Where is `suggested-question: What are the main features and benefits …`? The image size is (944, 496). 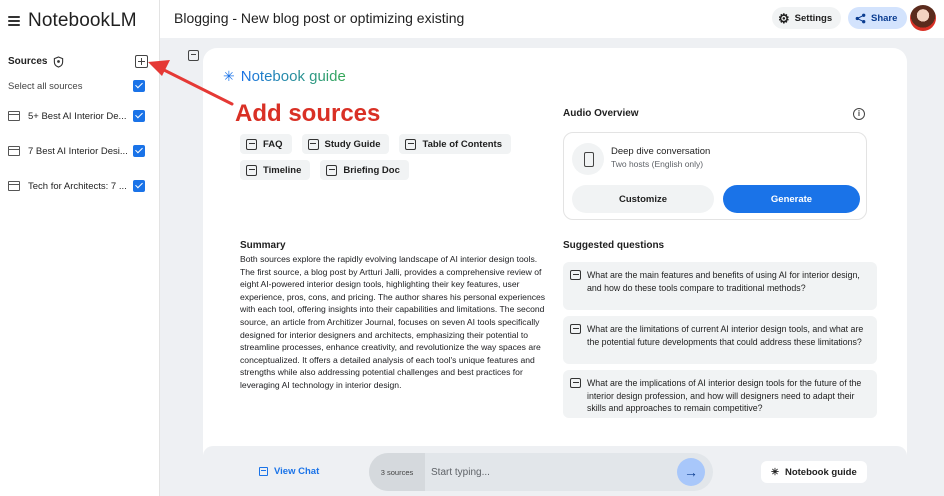 suggested-question: What are the main features and benefits … is located at coordinates (720, 286).